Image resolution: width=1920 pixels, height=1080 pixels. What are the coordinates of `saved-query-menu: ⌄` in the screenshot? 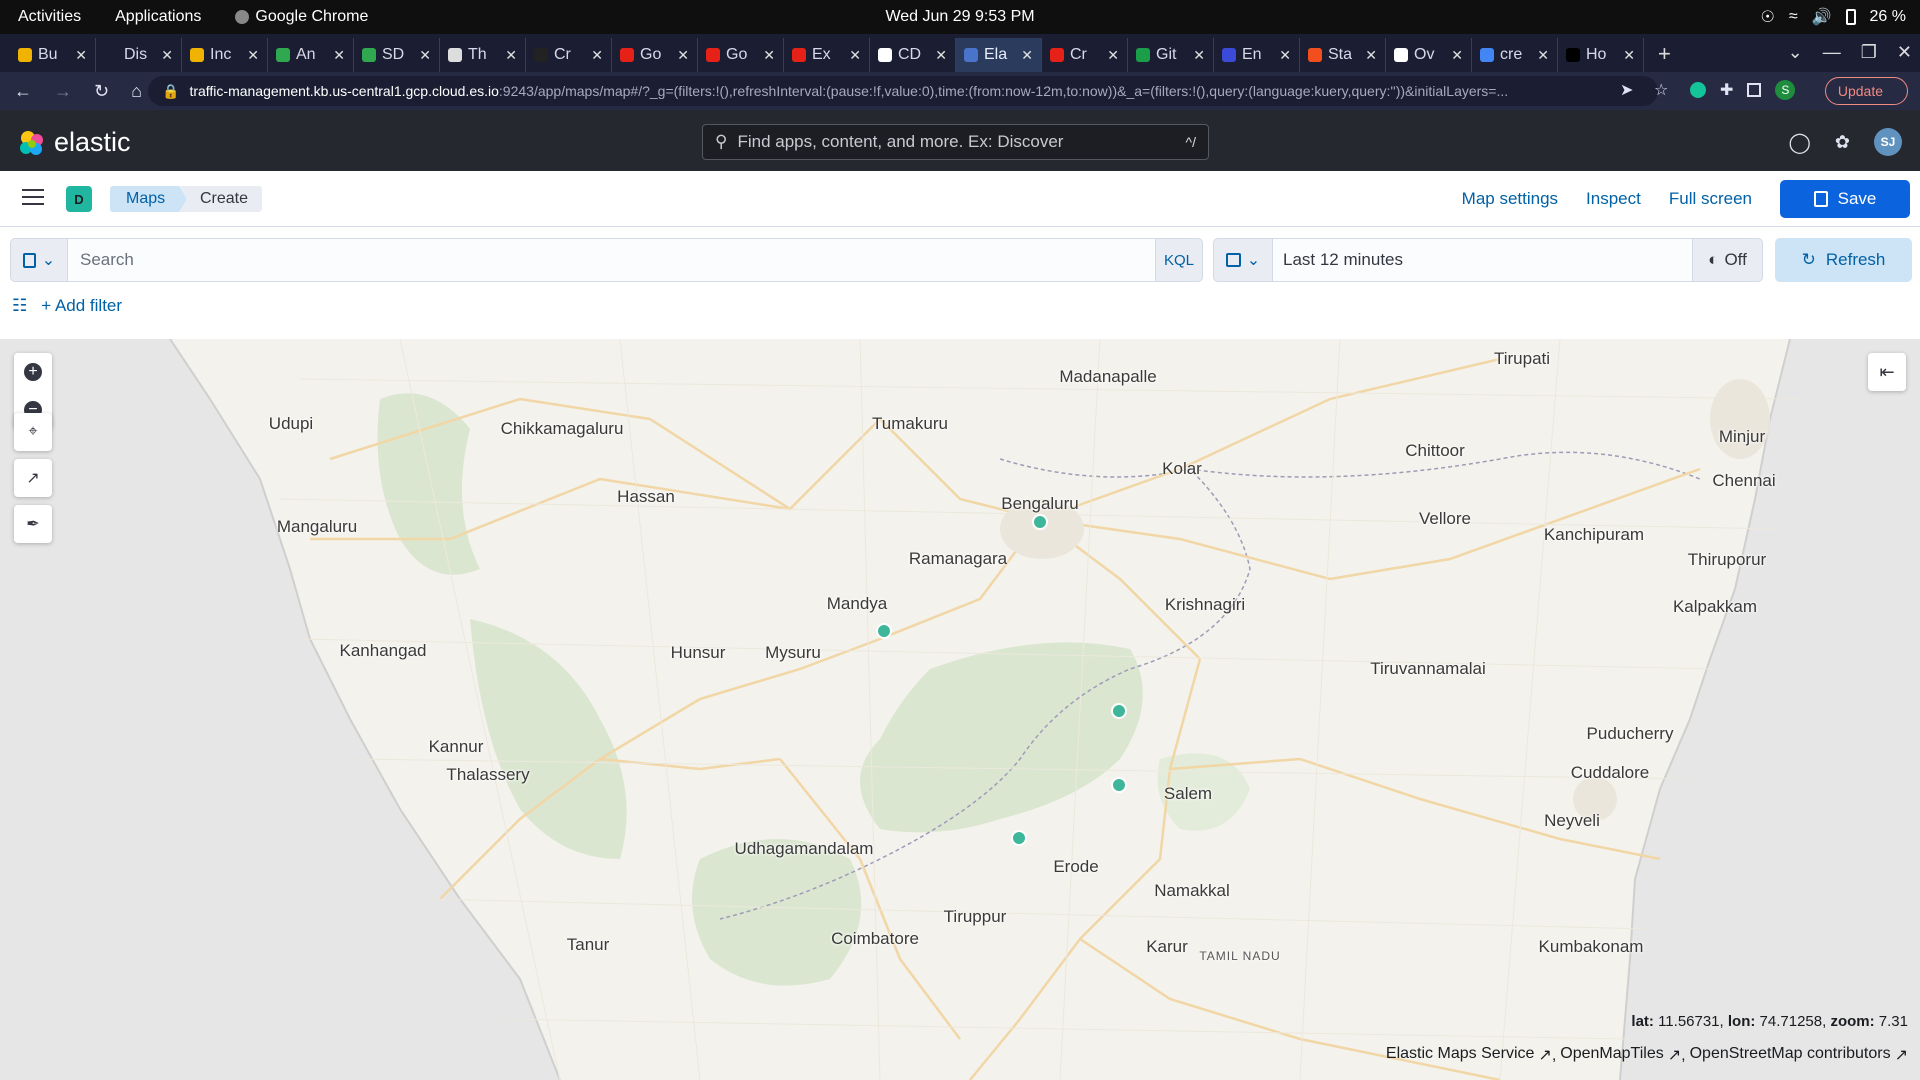 It's located at (39, 260).